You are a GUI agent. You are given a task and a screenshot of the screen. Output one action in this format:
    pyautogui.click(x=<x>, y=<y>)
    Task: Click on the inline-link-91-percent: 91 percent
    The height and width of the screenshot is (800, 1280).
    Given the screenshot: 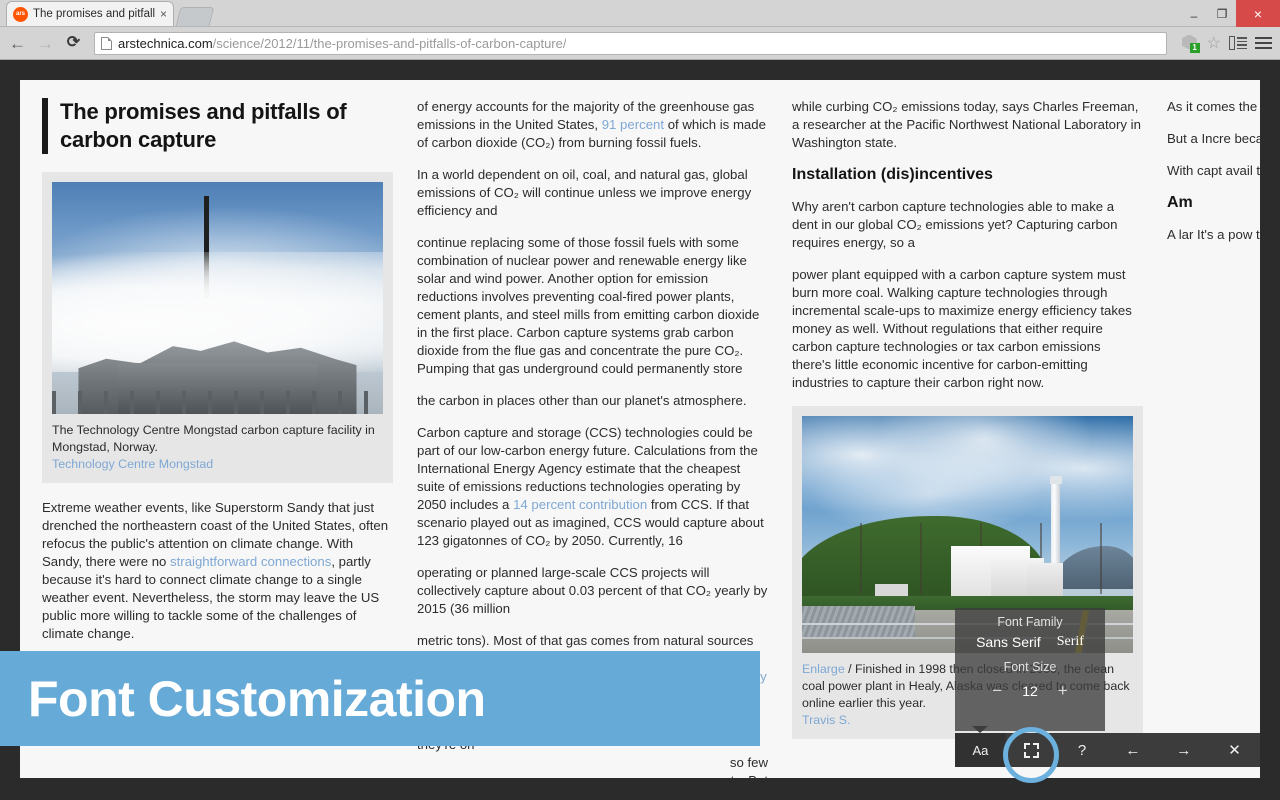 What is the action you would take?
    pyautogui.click(x=633, y=124)
    